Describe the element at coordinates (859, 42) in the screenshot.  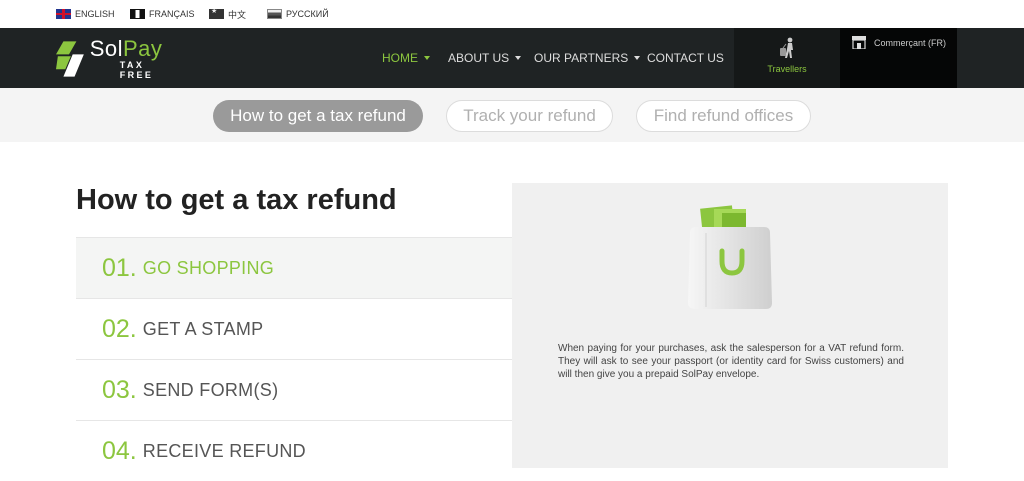
I see `shop-icon` at that location.